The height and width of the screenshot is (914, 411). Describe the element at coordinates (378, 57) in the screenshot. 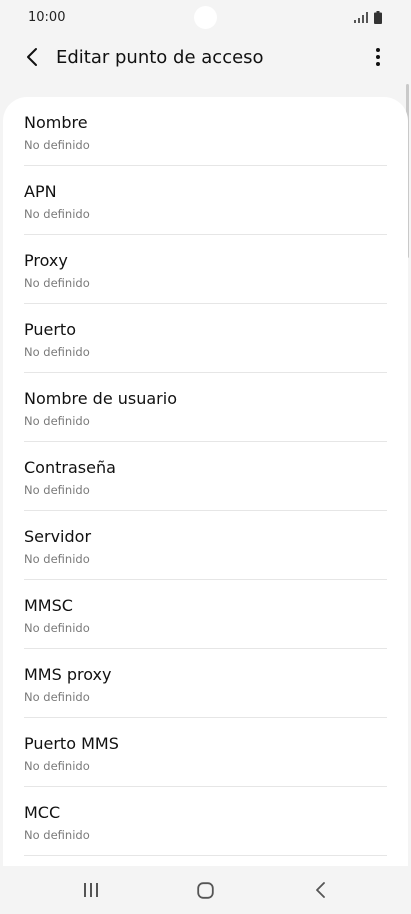

I see `more-icon` at that location.